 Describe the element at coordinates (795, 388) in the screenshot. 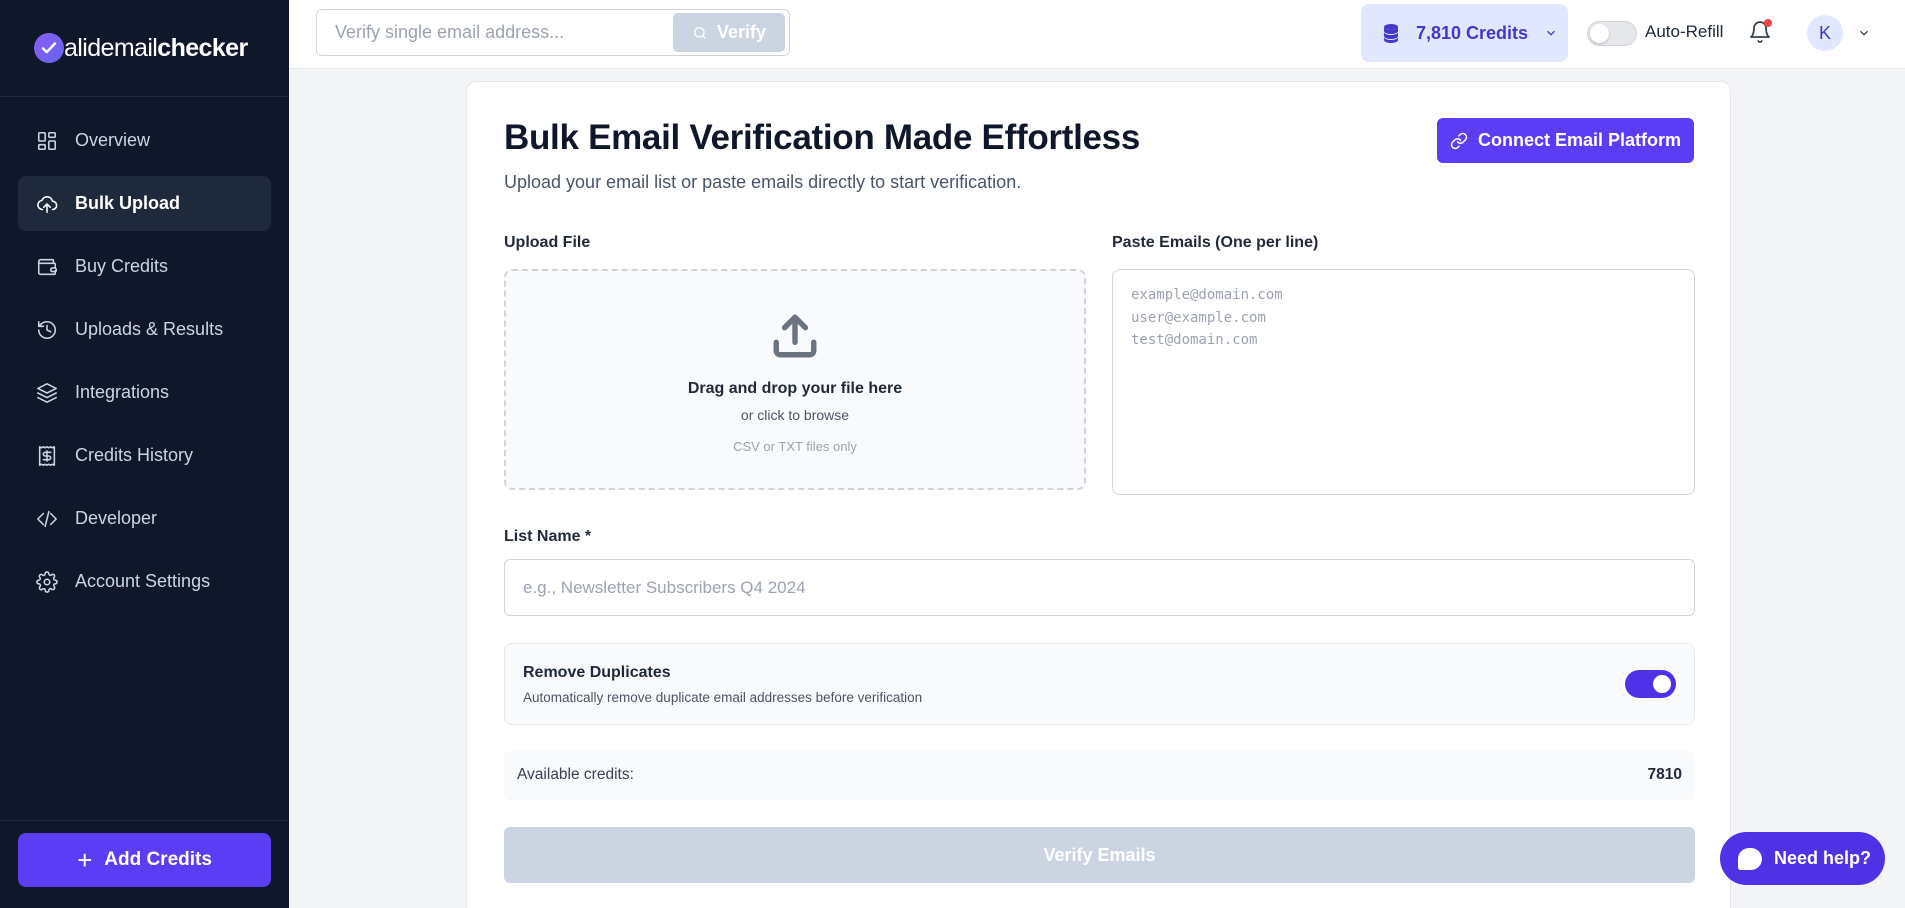

I see `dropzone-title: Drag and drop your file here` at that location.